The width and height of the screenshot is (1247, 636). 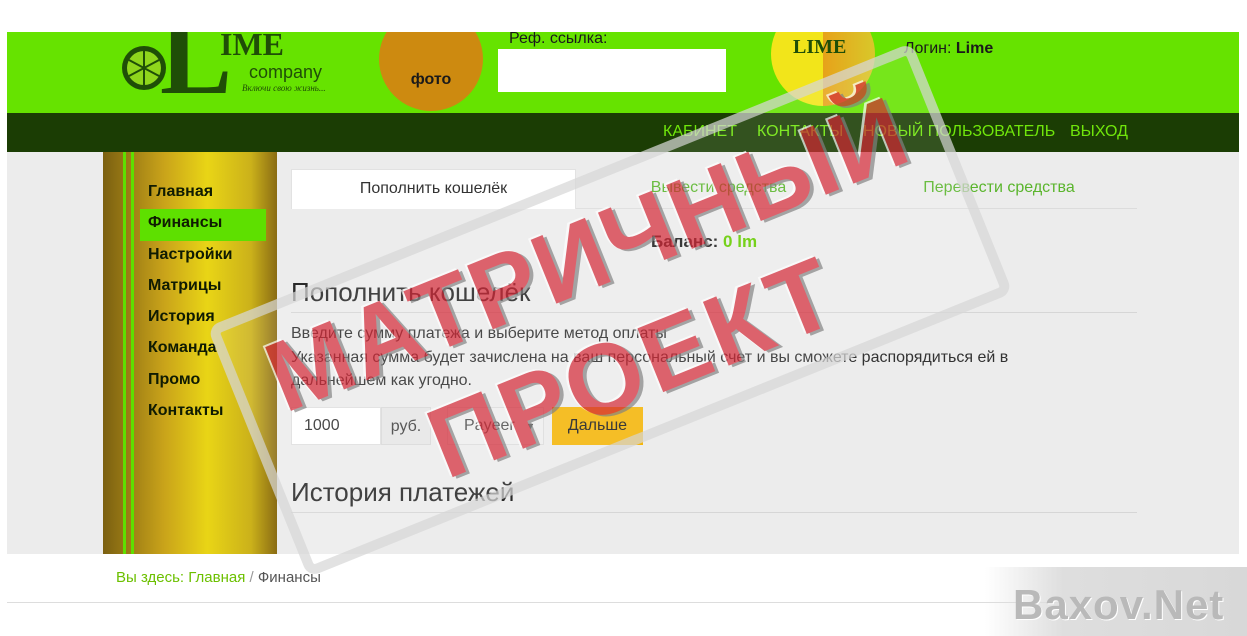 What do you see at coordinates (959, 132) in the screenshot?
I see `nav-new-user: НОВЫЙ ПОЛЬЗОВАТЕЛЬ` at bounding box center [959, 132].